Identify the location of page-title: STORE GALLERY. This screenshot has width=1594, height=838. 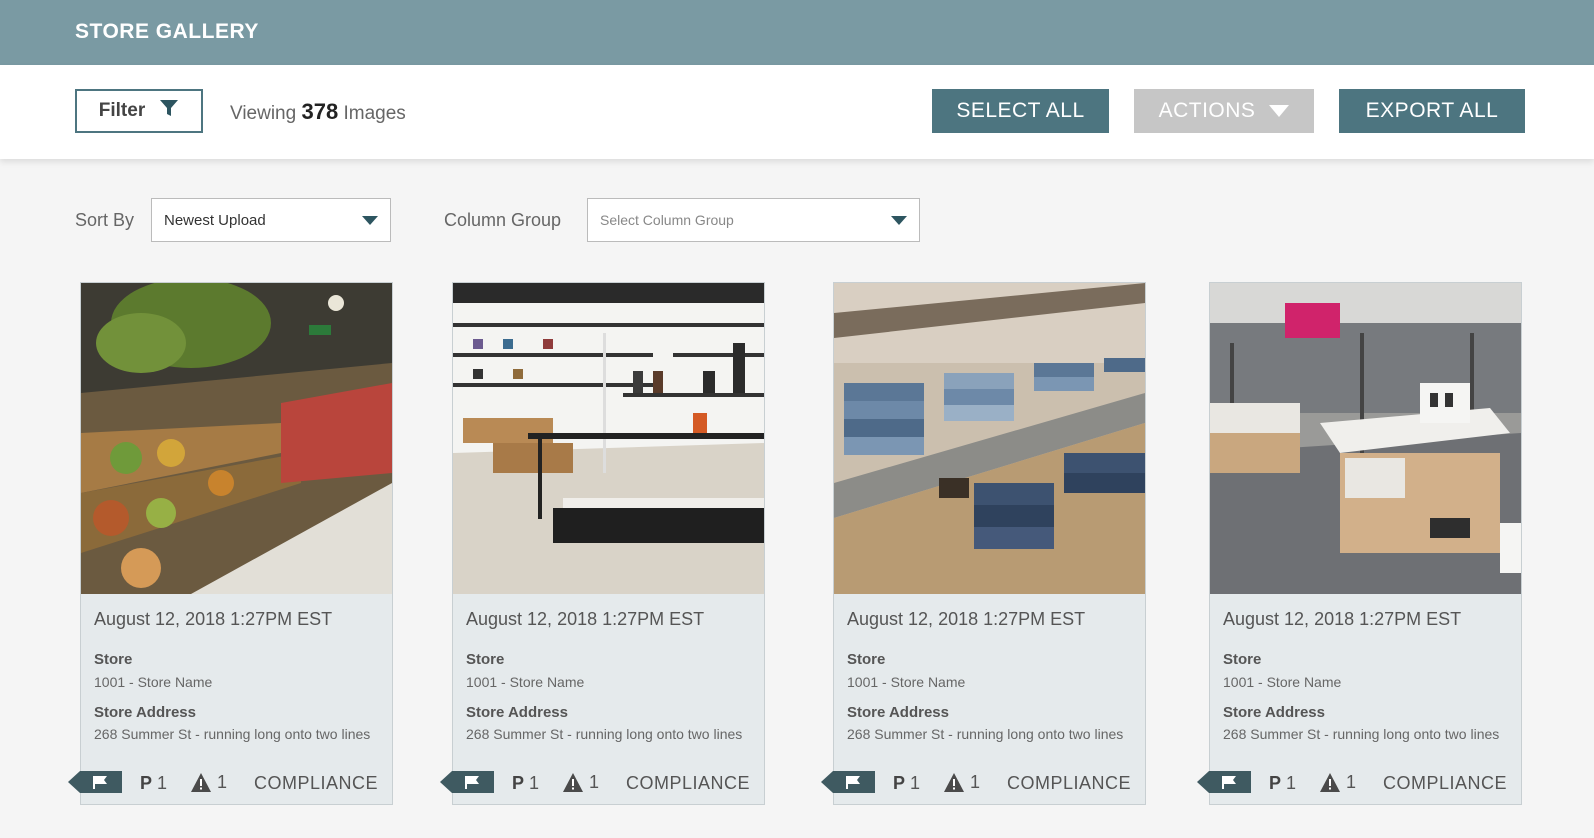
(167, 31).